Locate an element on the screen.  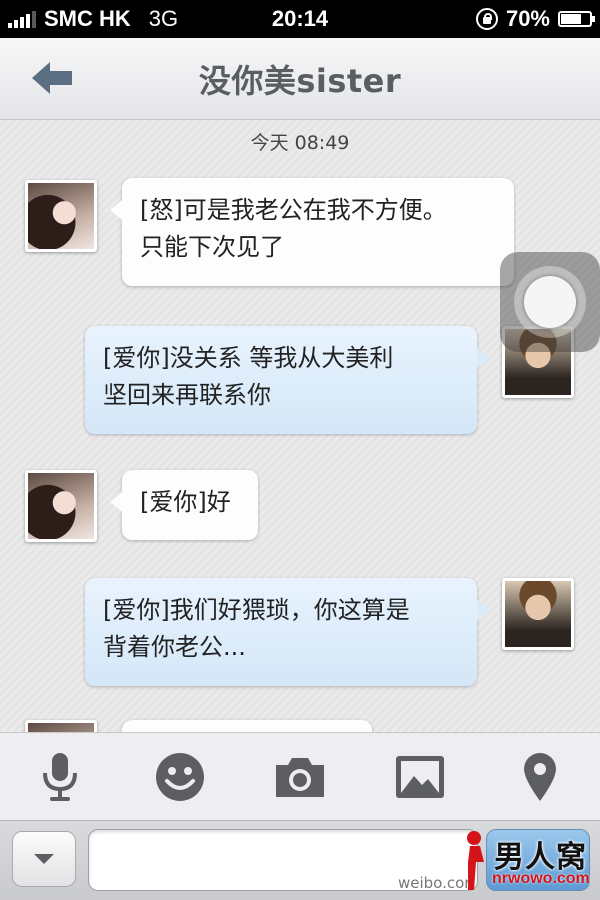
battery-icon is located at coordinates (576, 19).